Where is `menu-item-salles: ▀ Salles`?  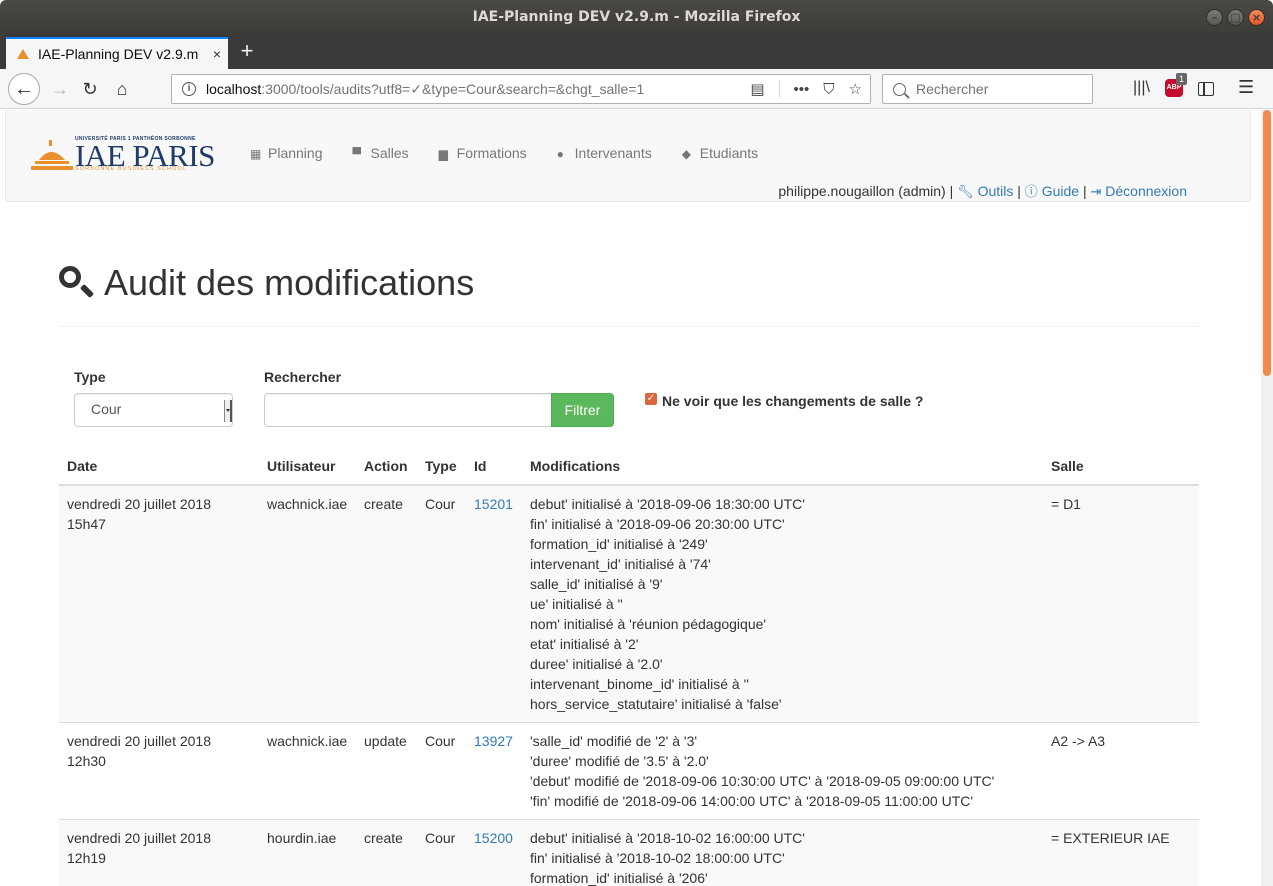 menu-item-salles: ▀ Salles is located at coordinates (381, 153).